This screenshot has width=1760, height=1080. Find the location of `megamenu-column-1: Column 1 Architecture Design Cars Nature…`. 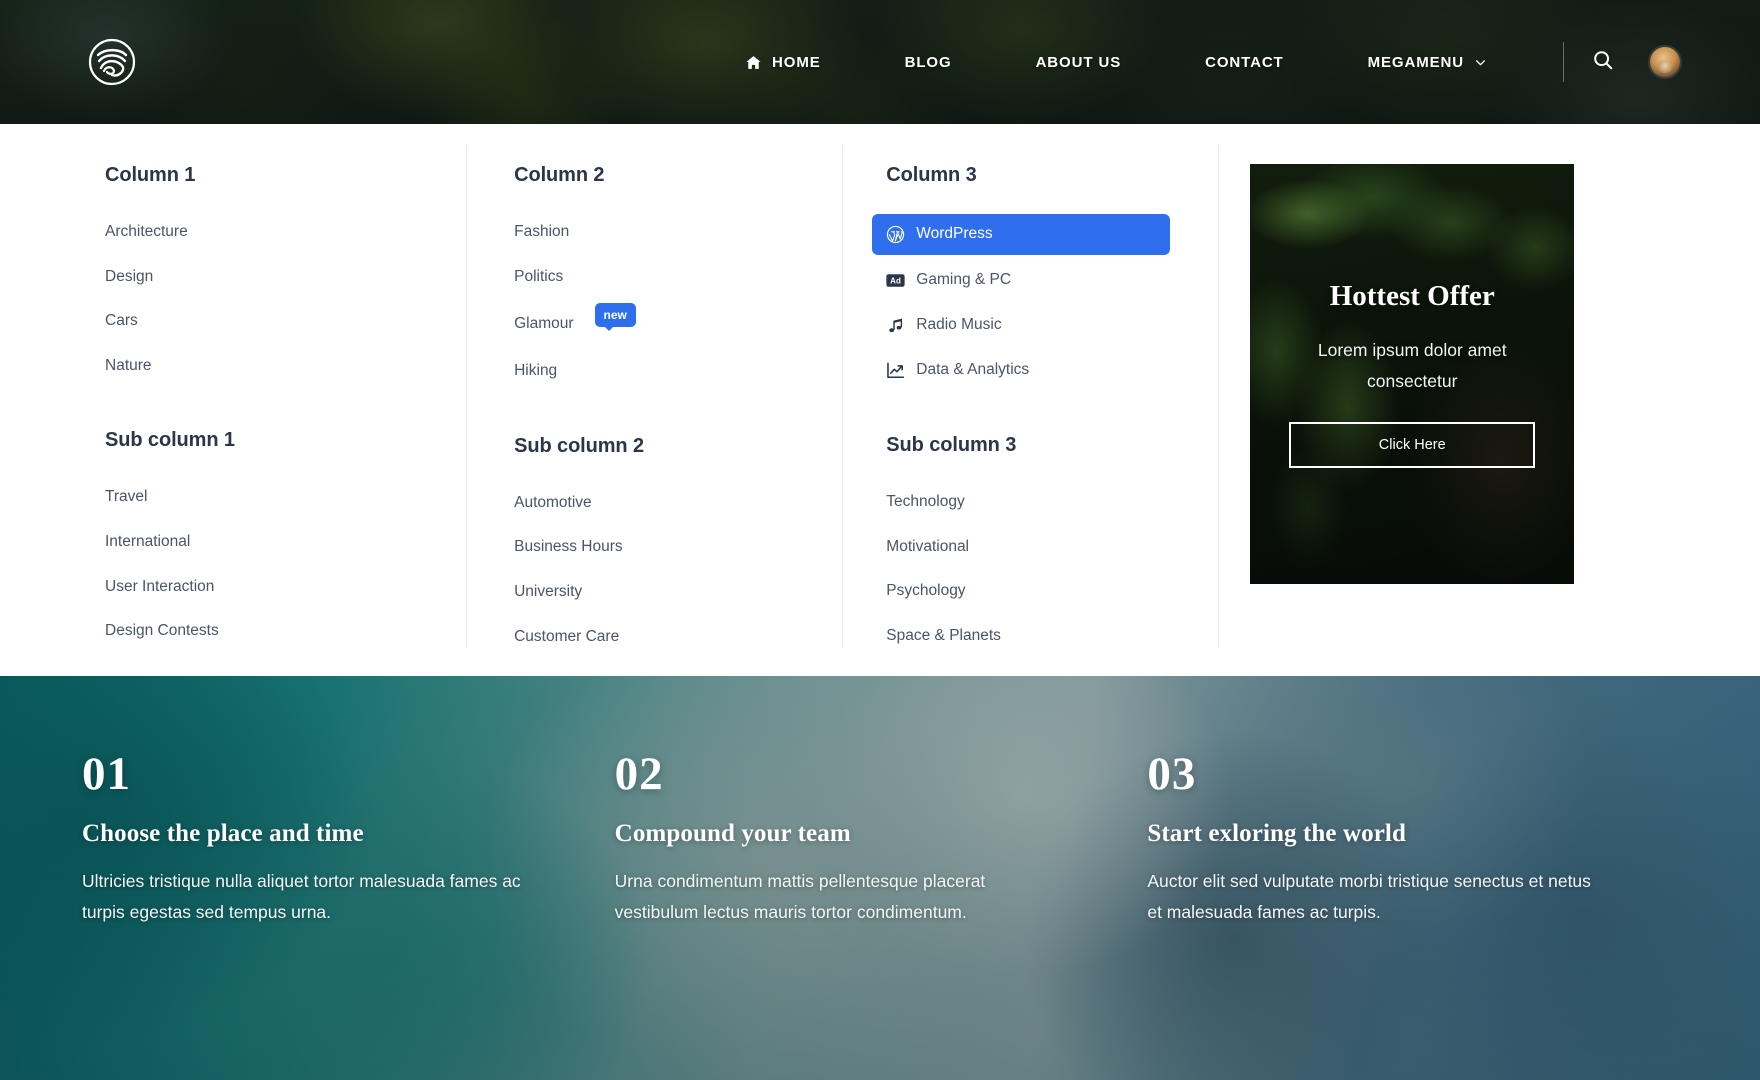

megamenu-column-1: Column 1 Architecture Design Cars Nature… is located at coordinates (233, 420).